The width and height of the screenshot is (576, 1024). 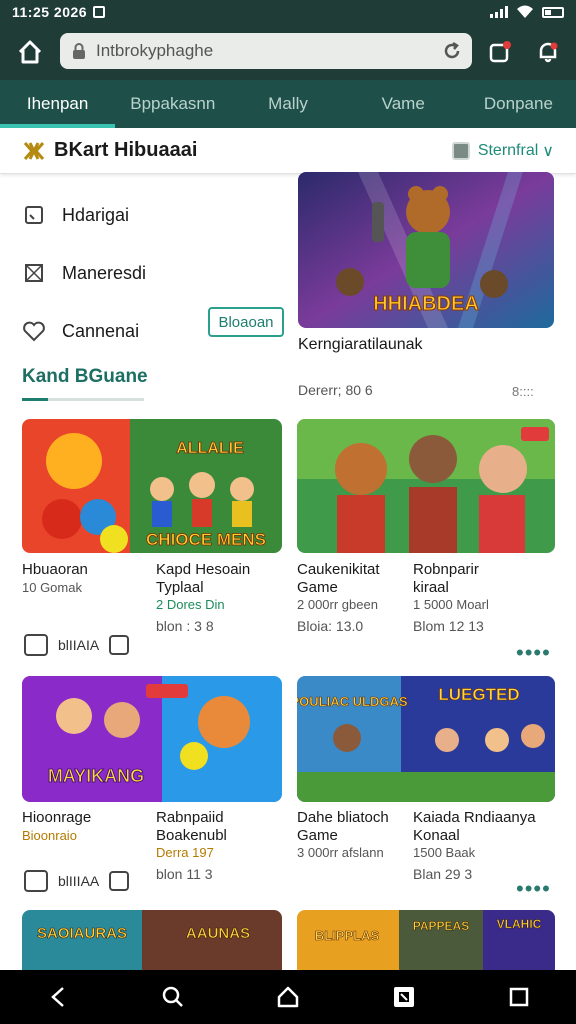 I want to click on game-card-artwork: MAYIKANG, so click(x=152, y=739).